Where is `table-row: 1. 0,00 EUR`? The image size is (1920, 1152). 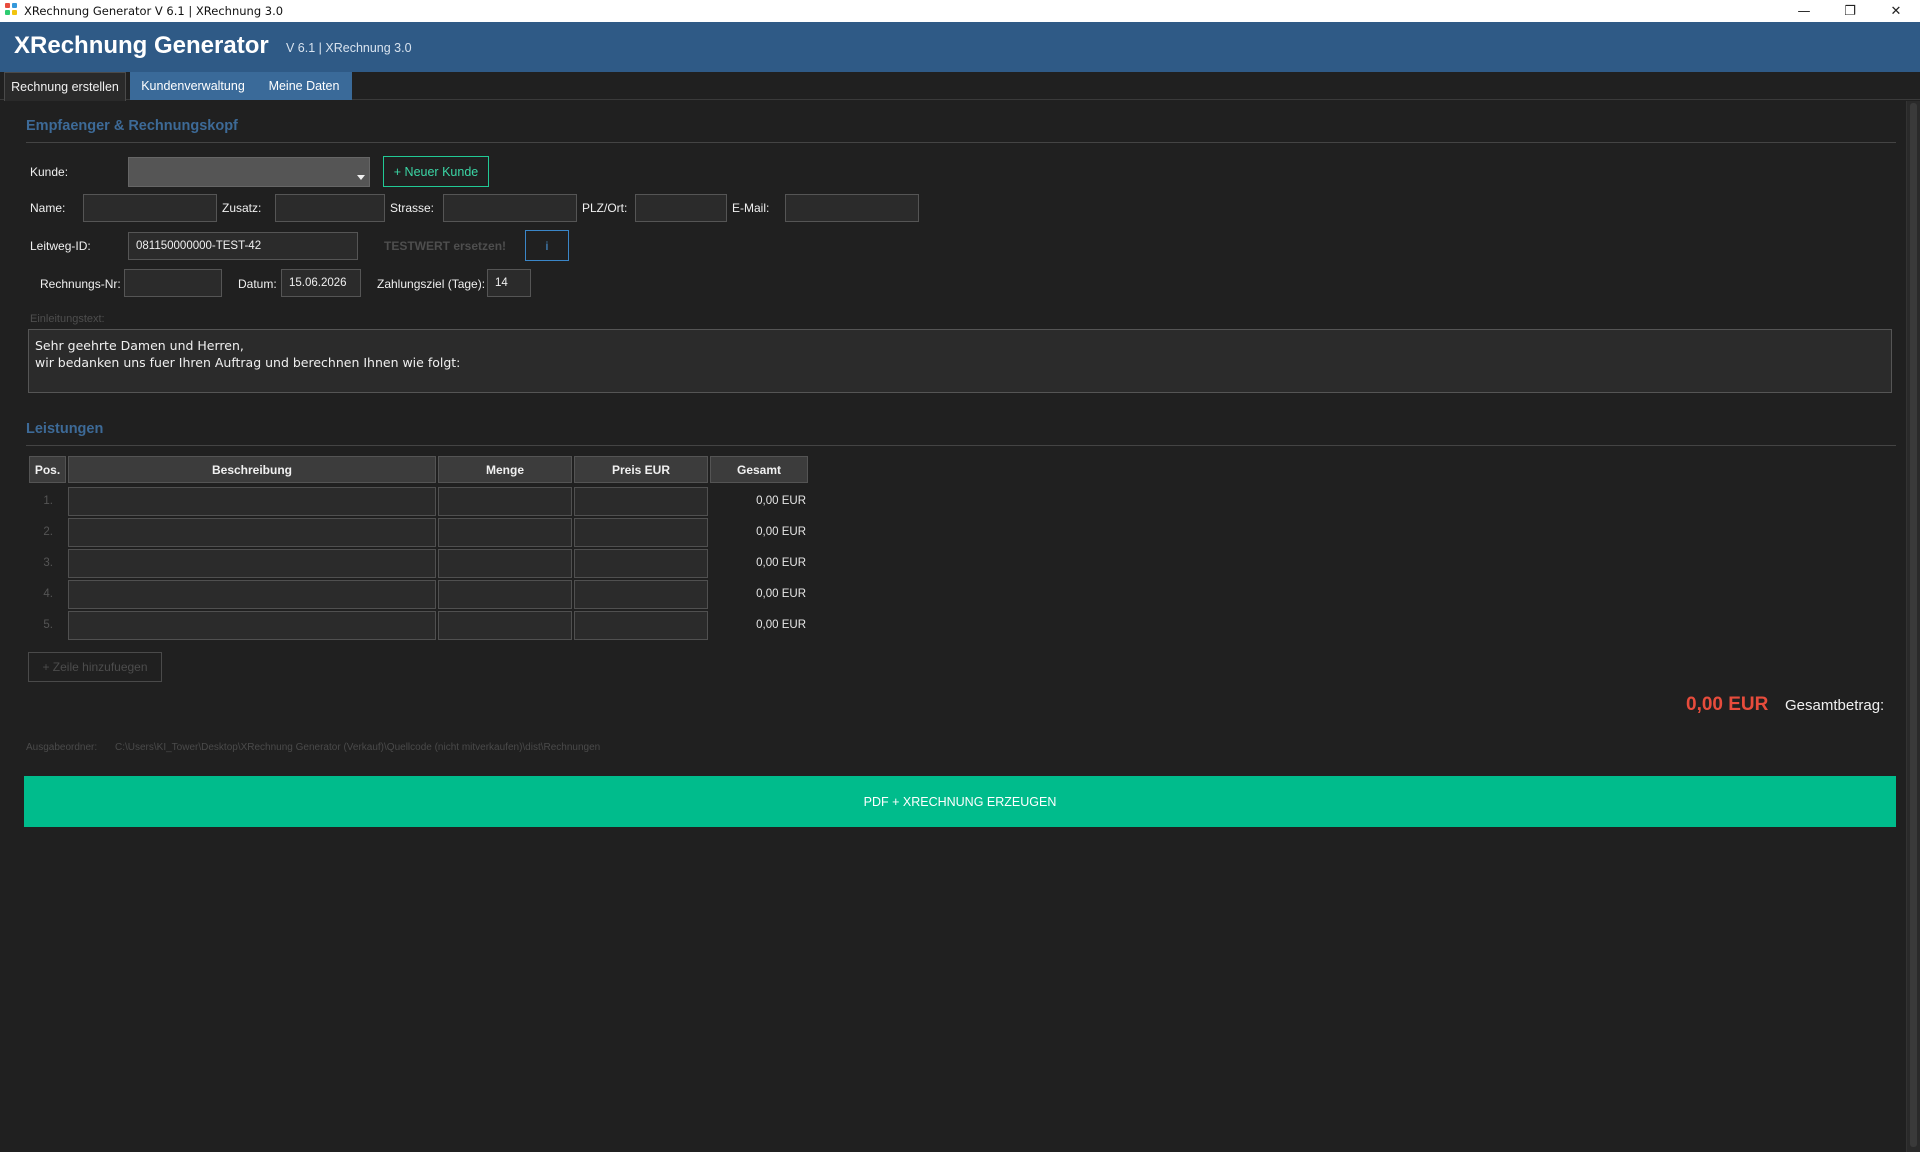
table-row: 1. 0,00 EUR is located at coordinates (410, 502).